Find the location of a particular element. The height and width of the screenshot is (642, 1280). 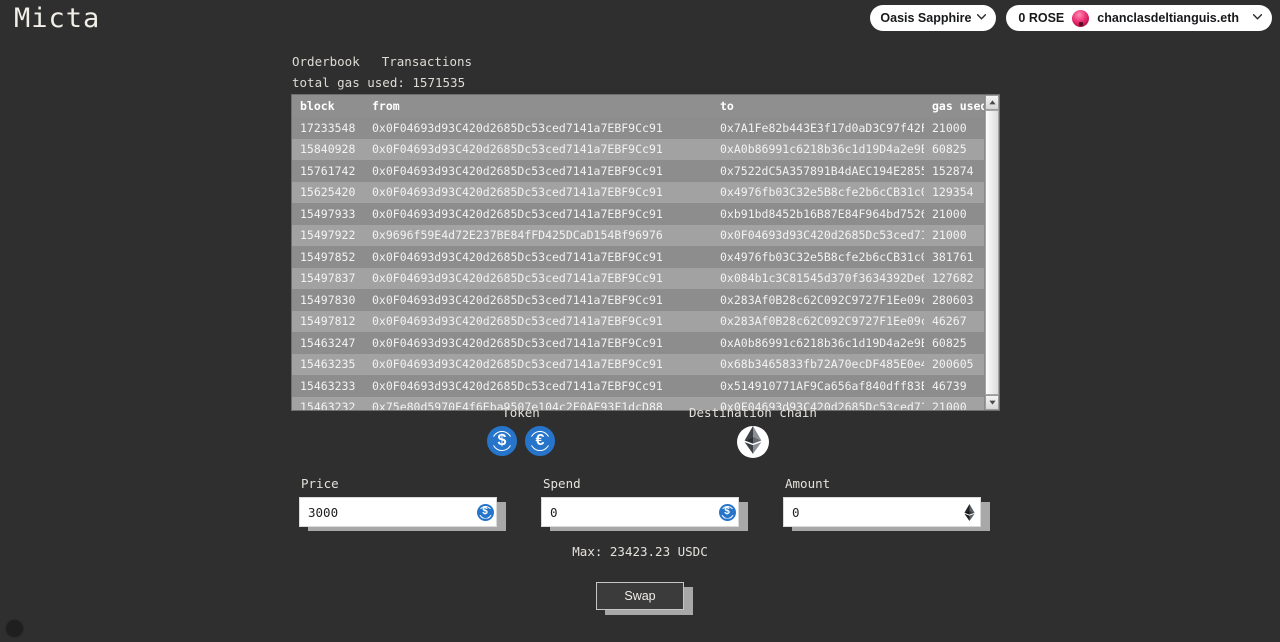

price-input-box: $ is located at coordinates (398, 512).